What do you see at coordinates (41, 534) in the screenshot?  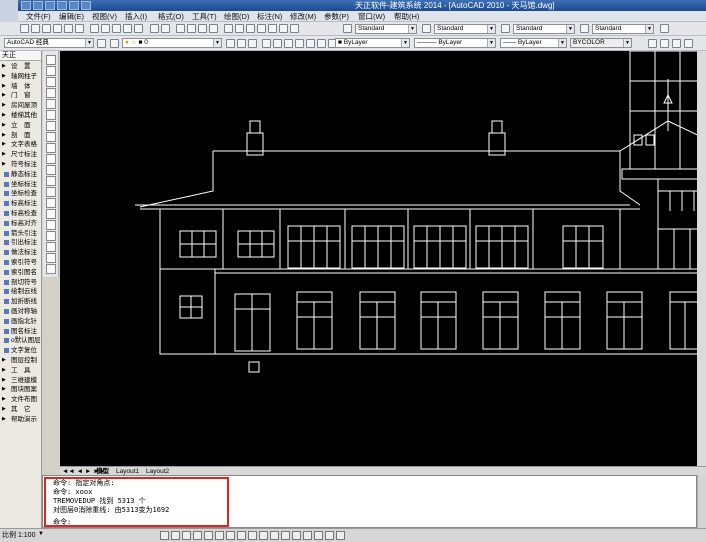 I see `chevron-down-icon: ▼` at bounding box center [41, 534].